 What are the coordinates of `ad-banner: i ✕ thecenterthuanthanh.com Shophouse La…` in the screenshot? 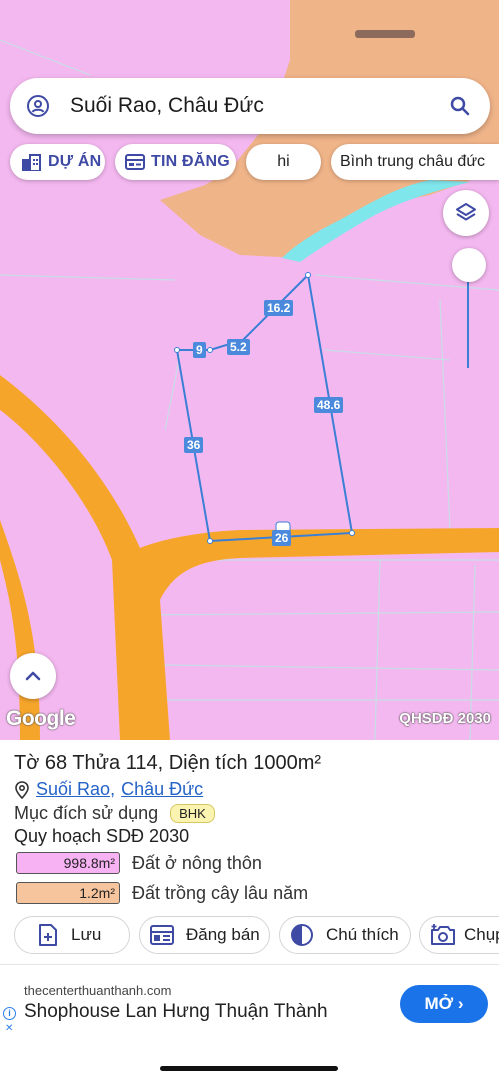 It's located at (249, 1001).